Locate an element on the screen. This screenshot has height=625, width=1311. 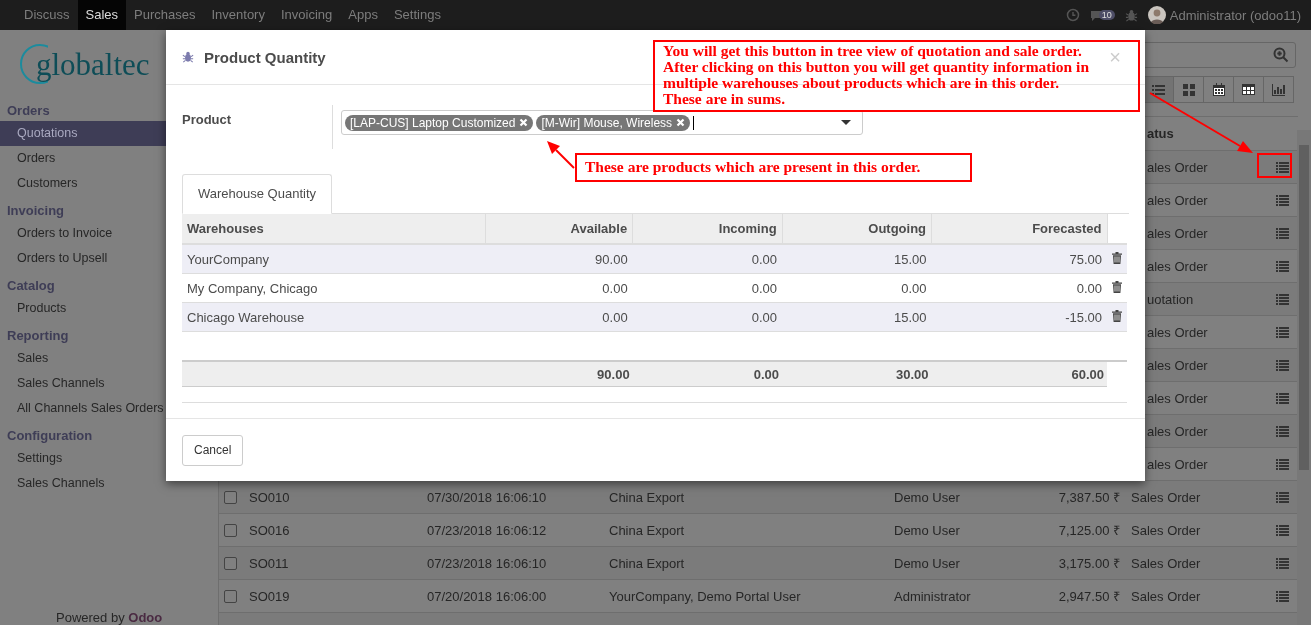
table-cell: 90.00 is located at coordinates (559, 259).